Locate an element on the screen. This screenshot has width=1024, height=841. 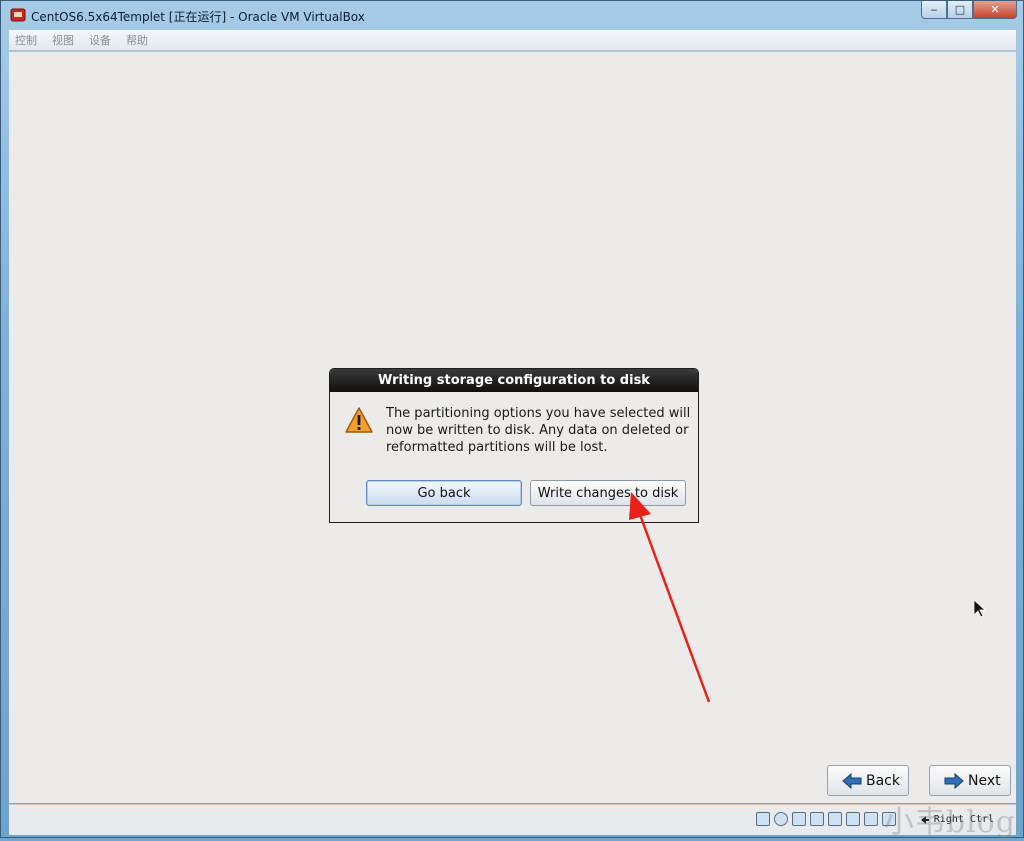
network-icon is located at coordinates (799, 819).